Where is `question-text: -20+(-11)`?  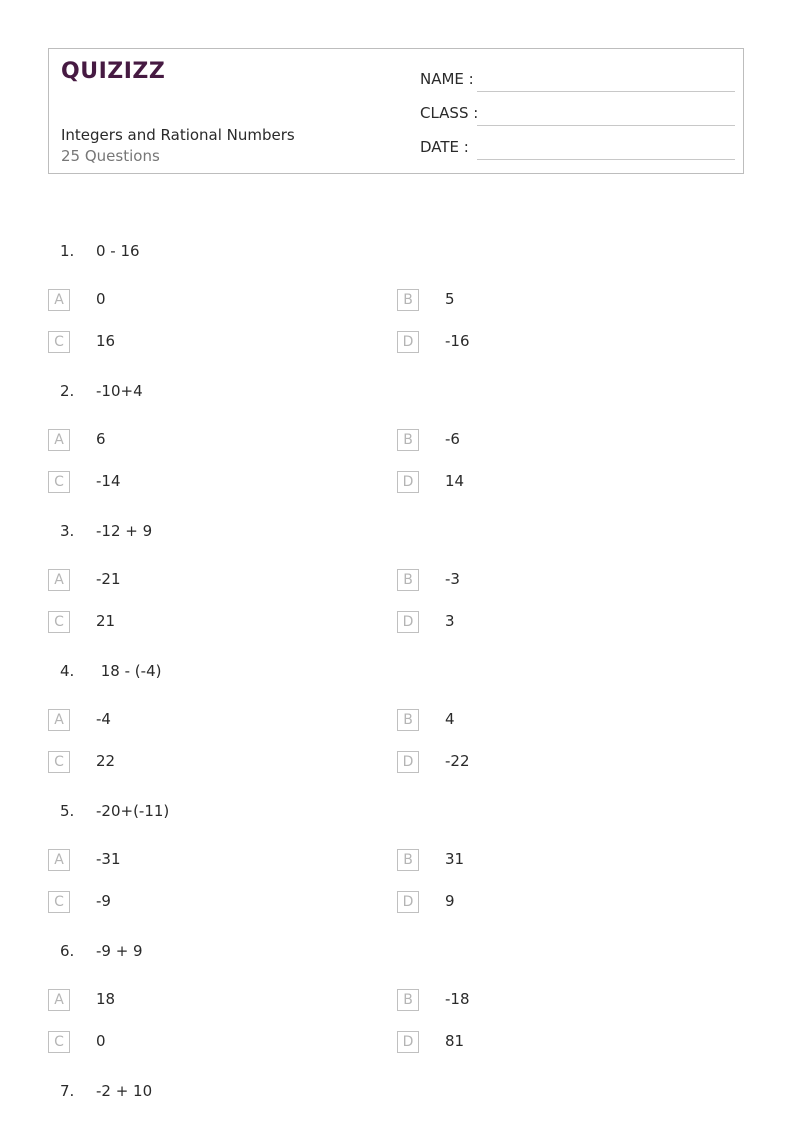 question-text: -20+(-11) is located at coordinates (133, 811).